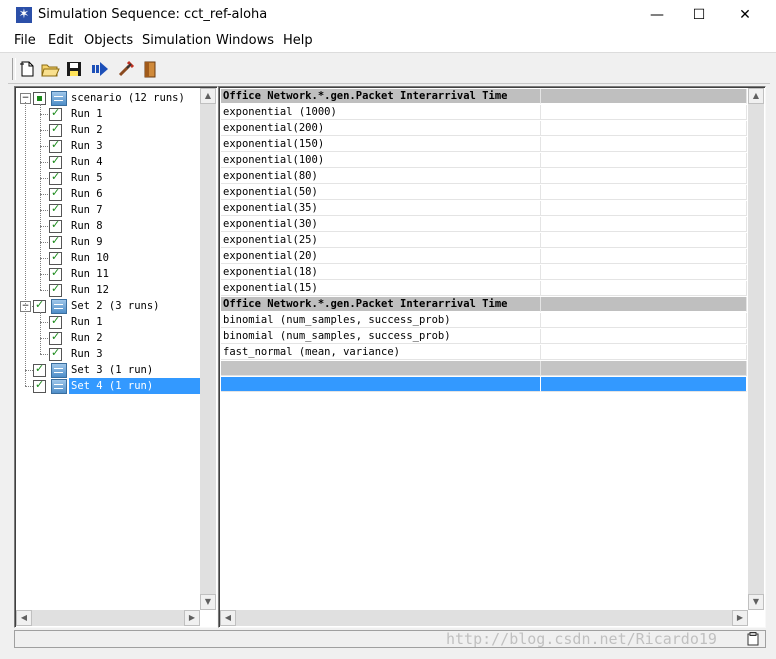  Describe the element at coordinates (39, 369) in the screenshot. I see `set3-checkbox: ✓` at that location.